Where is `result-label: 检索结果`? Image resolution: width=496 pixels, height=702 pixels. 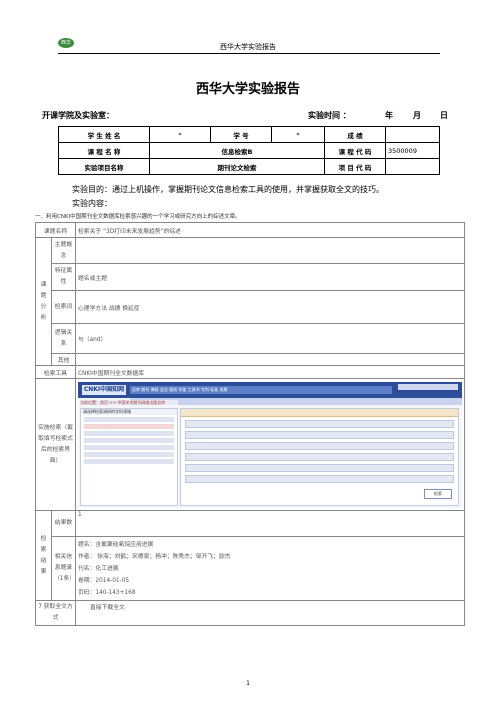
result-label: 检索结果 is located at coordinates (43, 555).